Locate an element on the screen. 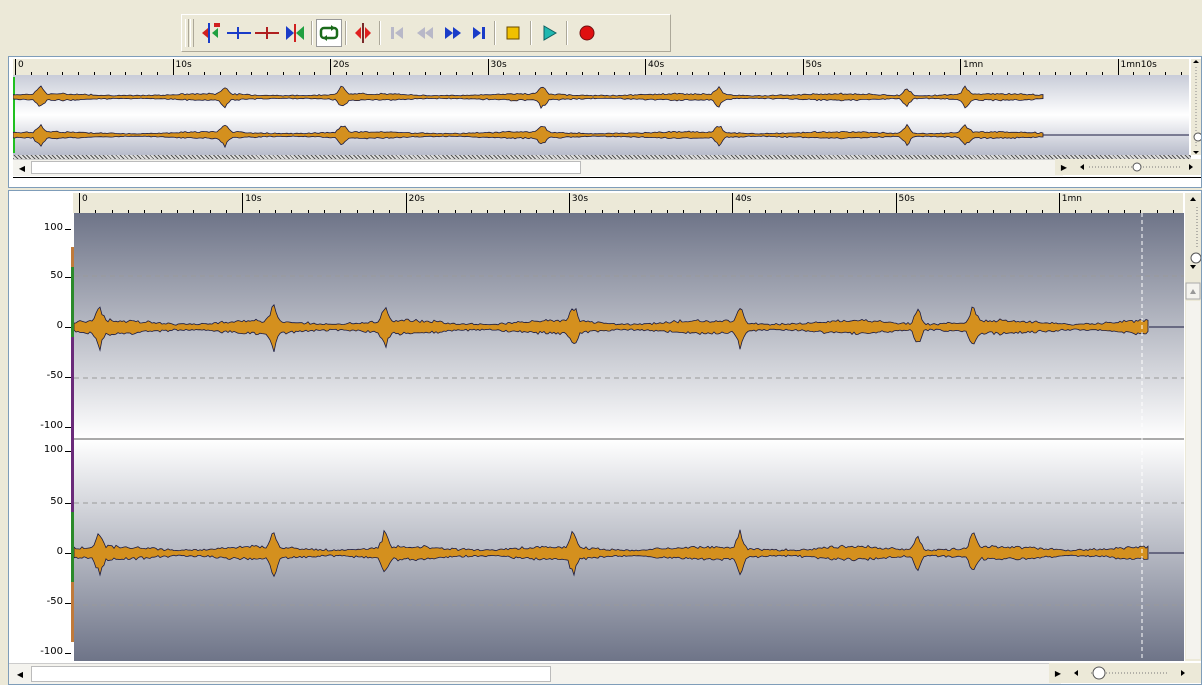 The image size is (1202, 685). play-button is located at coordinates (549, 33).